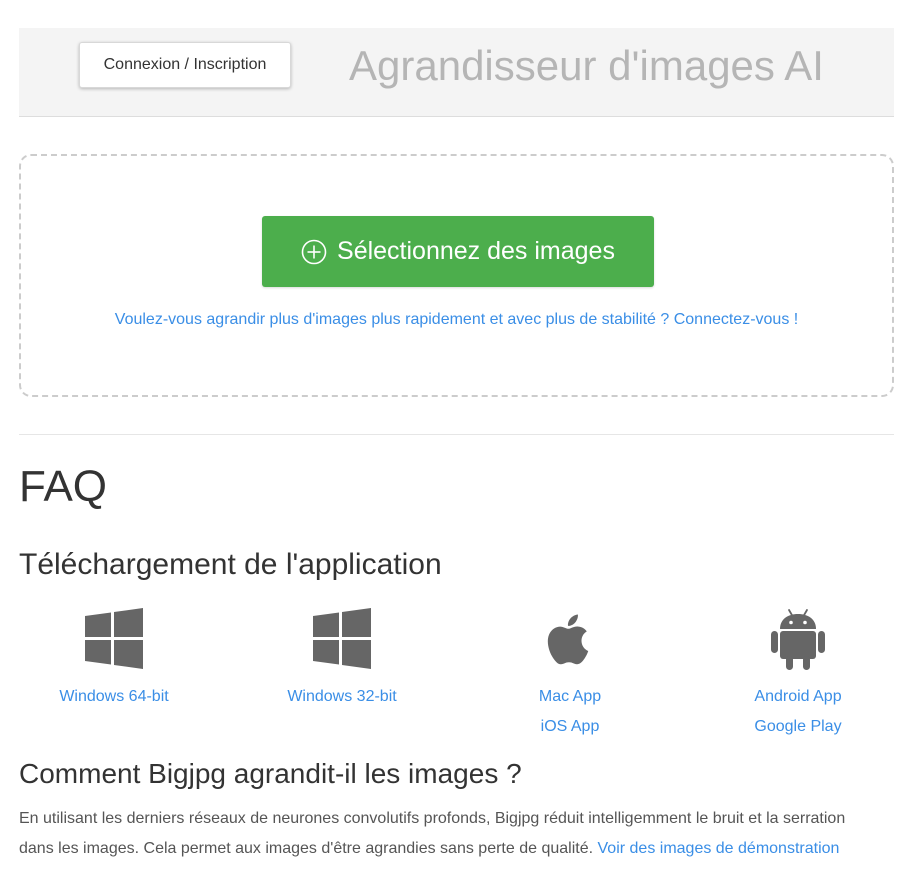 The image size is (919, 880). What do you see at coordinates (570, 674) in the screenshot?
I see `app-apple: Mac App iOS App` at bounding box center [570, 674].